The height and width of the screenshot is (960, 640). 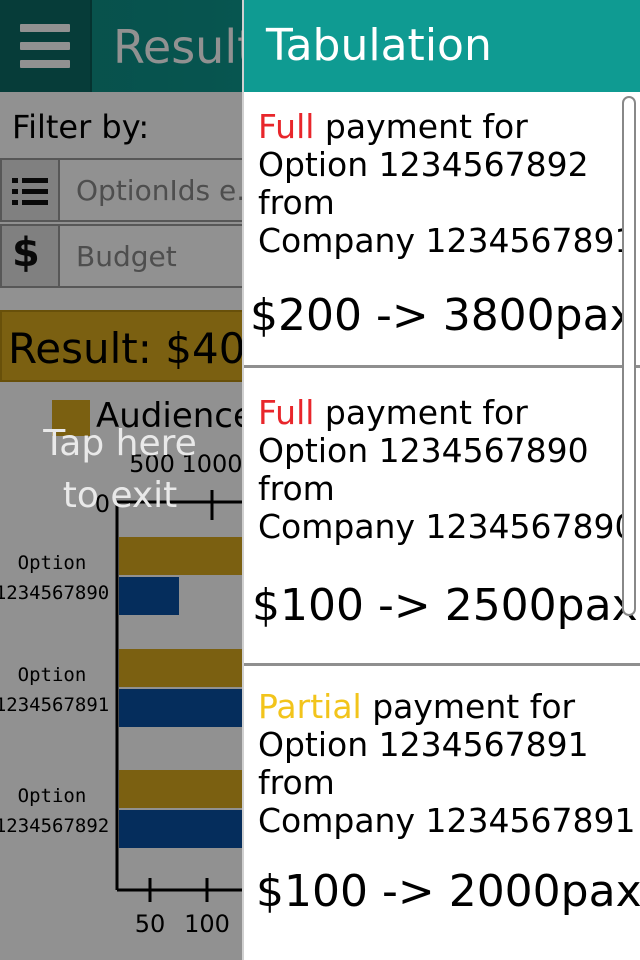 What do you see at coordinates (120, 495) in the screenshot?
I see `tap-exit-line2: to exit` at bounding box center [120, 495].